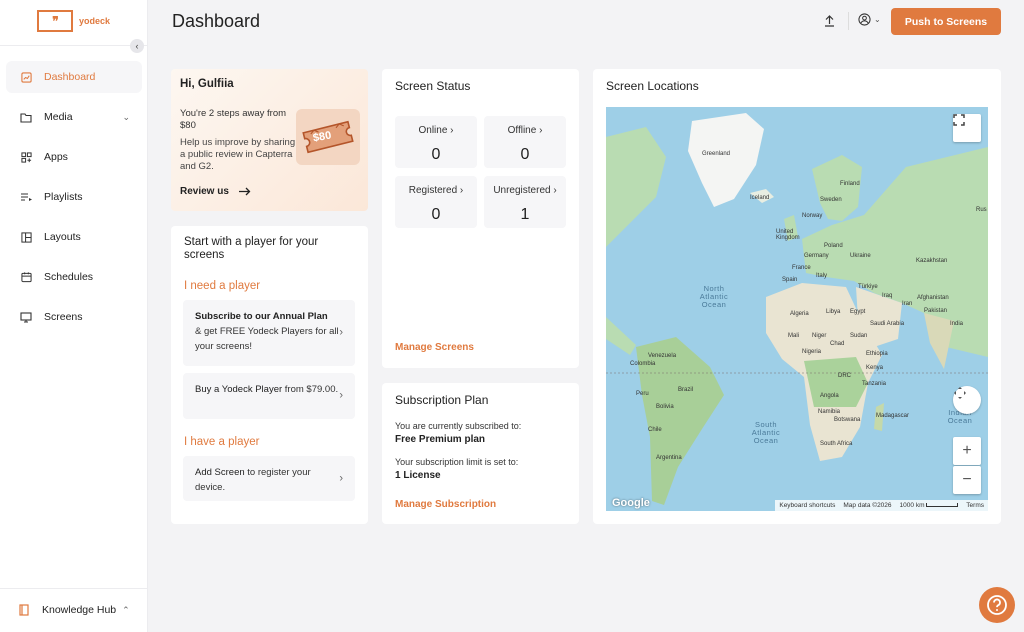 The width and height of the screenshot is (1024, 632). What do you see at coordinates (74, 117) in the screenshot?
I see `sidebar-item-media: Media ⌄` at bounding box center [74, 117].